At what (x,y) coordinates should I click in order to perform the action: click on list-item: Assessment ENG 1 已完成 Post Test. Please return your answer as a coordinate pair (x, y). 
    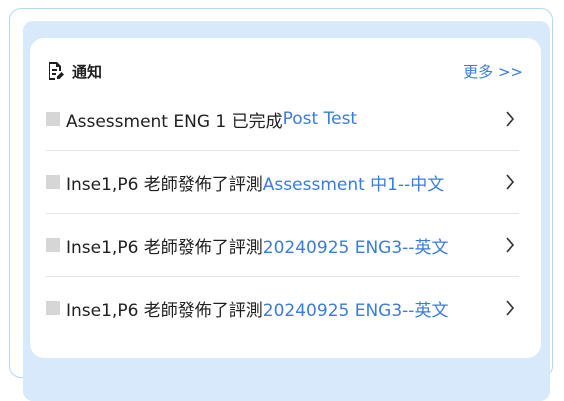
    Looking at the image, I should click on (282, 119).